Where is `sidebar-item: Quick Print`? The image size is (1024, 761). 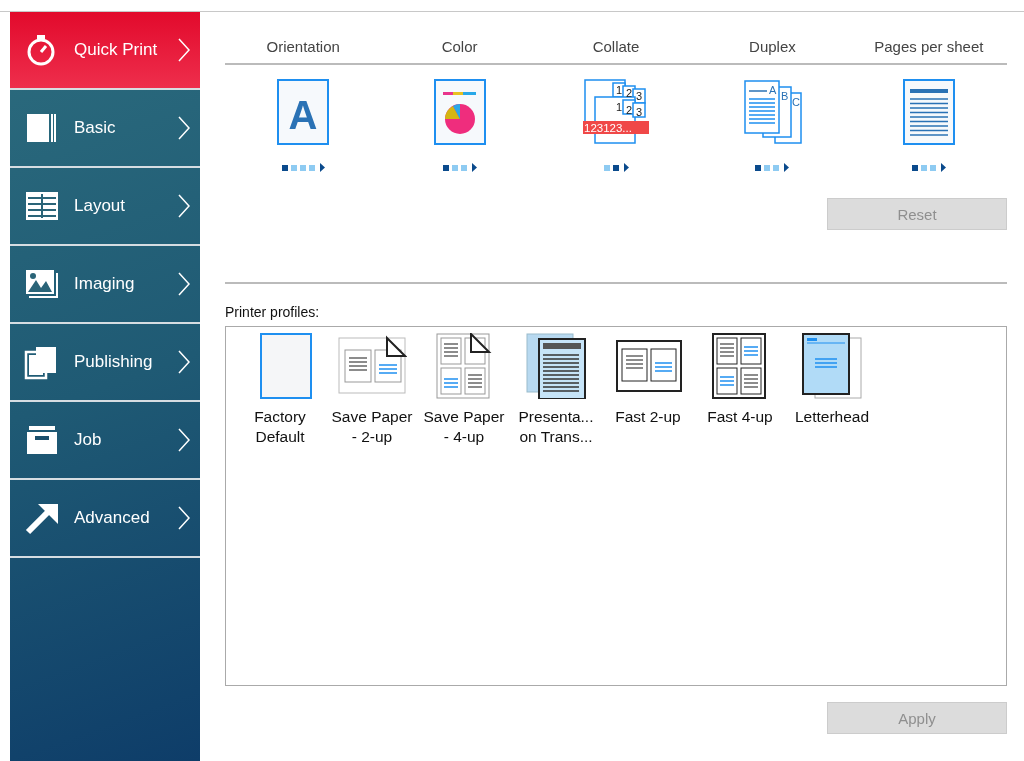
sidebar-item: Quick Print is located at coordinates (105, 51).